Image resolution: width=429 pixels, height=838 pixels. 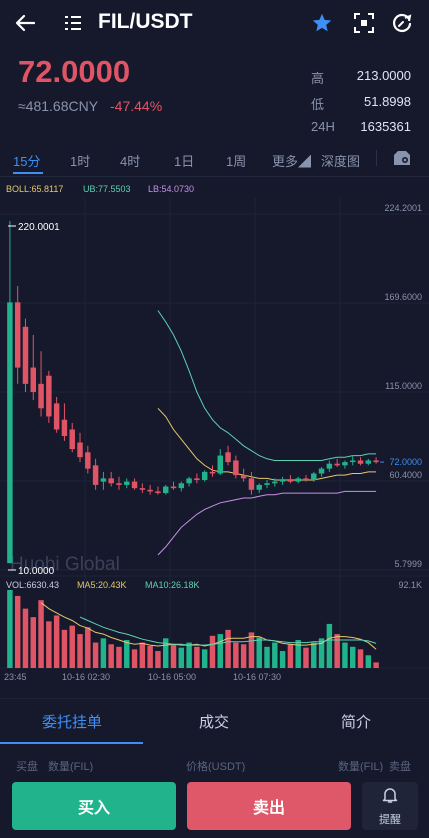 I want to click on volume-ma5-indicator: MA5:20.43K, so click(x=102, y=585).